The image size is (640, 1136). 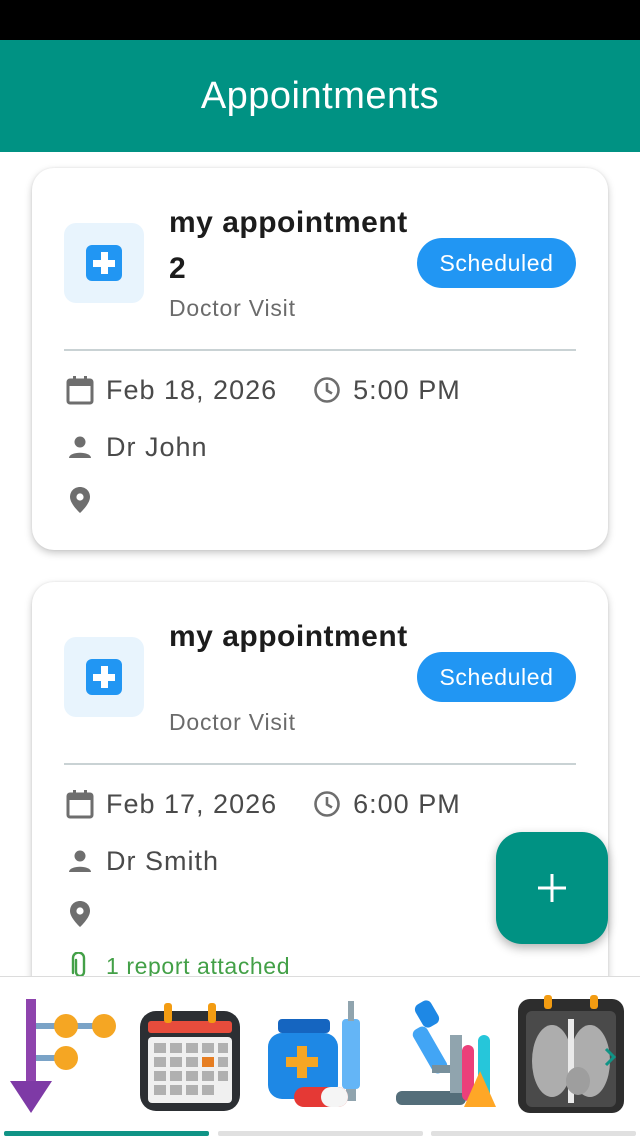 What do you see at coordinates (61, 1055) in the screenshot?
I see `workflow-icon` at bounding box center [61, 1055].